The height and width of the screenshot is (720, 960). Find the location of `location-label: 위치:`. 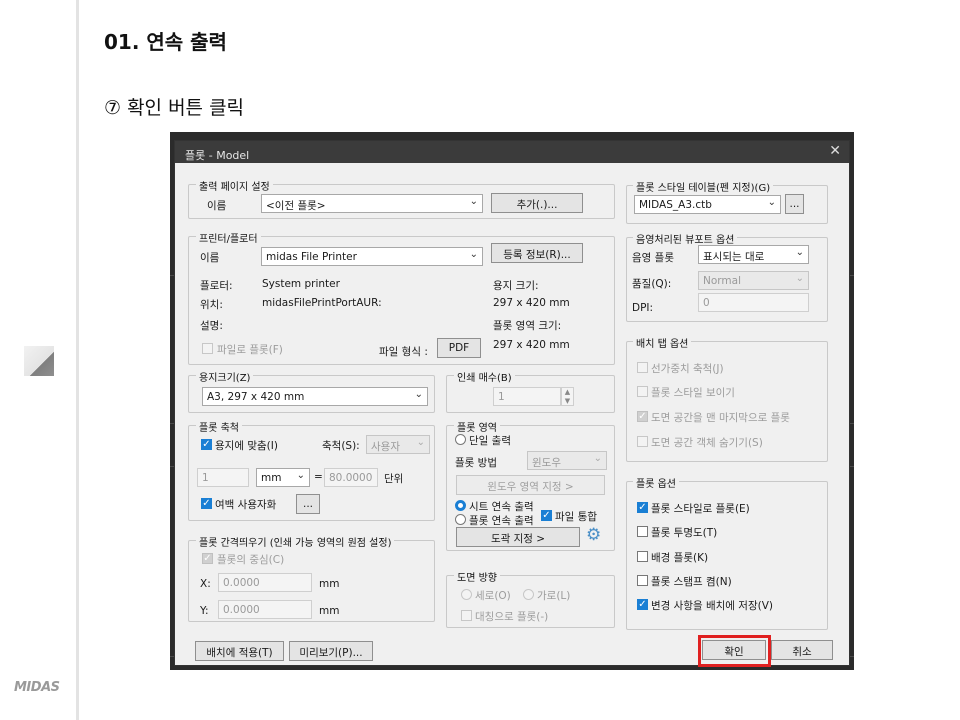

location-label: 위치: is located at coordinates (211, 305).